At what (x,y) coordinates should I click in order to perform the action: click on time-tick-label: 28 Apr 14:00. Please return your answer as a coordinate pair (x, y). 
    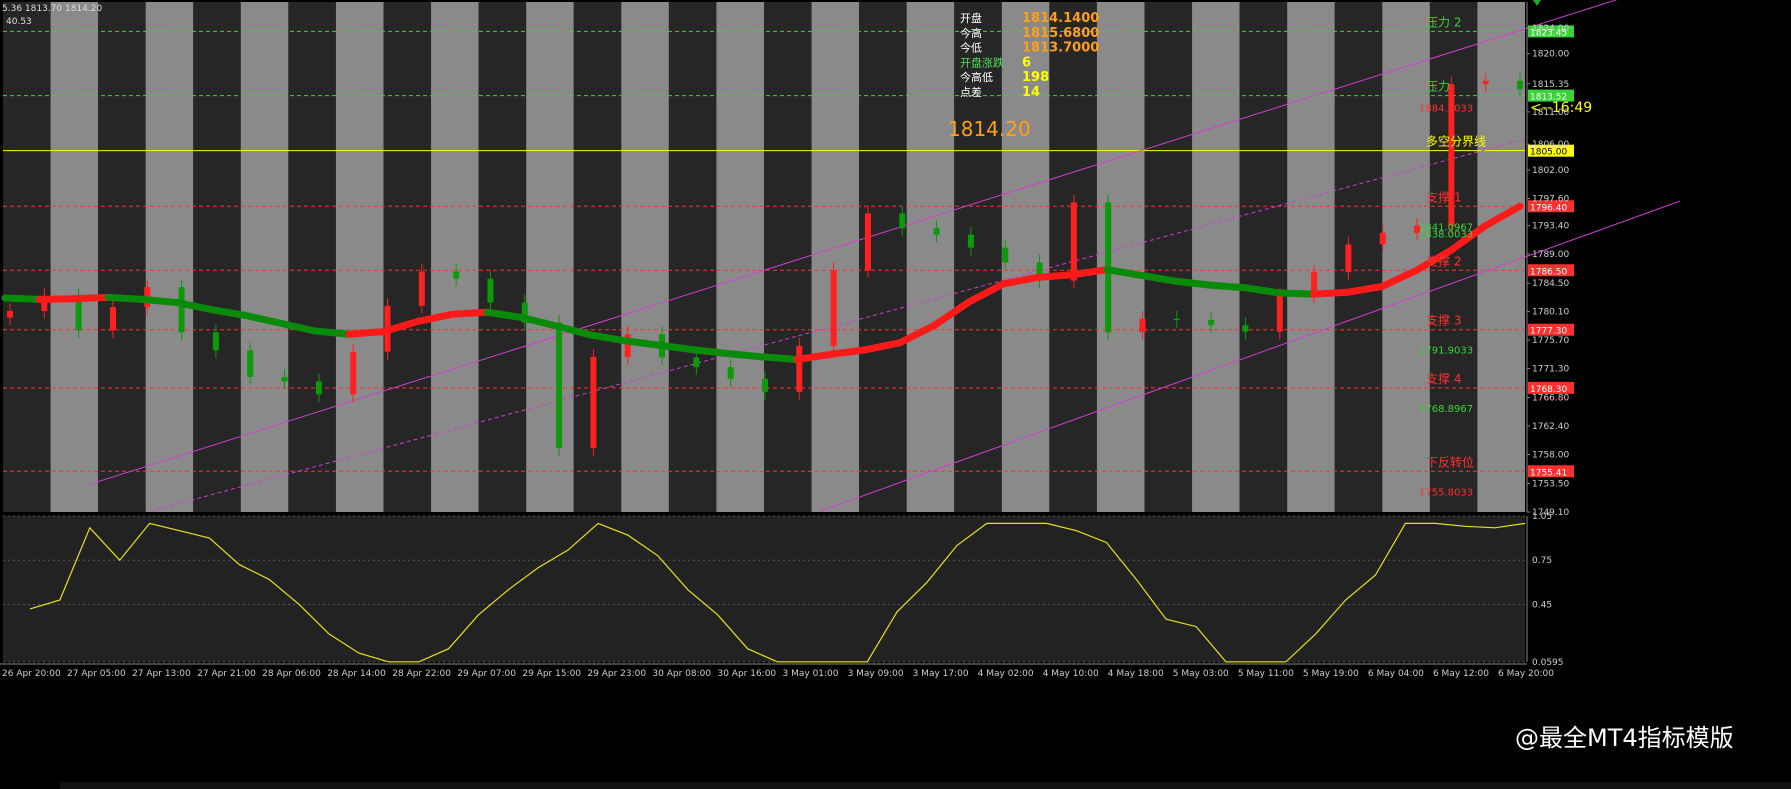
    Looking at the image, I should click on (356, 674).